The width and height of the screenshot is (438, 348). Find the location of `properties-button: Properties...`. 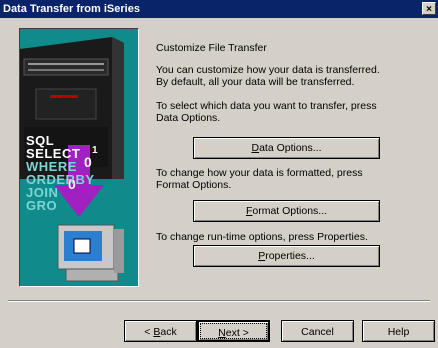

properties-button: Properties... is located at coordinates (286, 256).